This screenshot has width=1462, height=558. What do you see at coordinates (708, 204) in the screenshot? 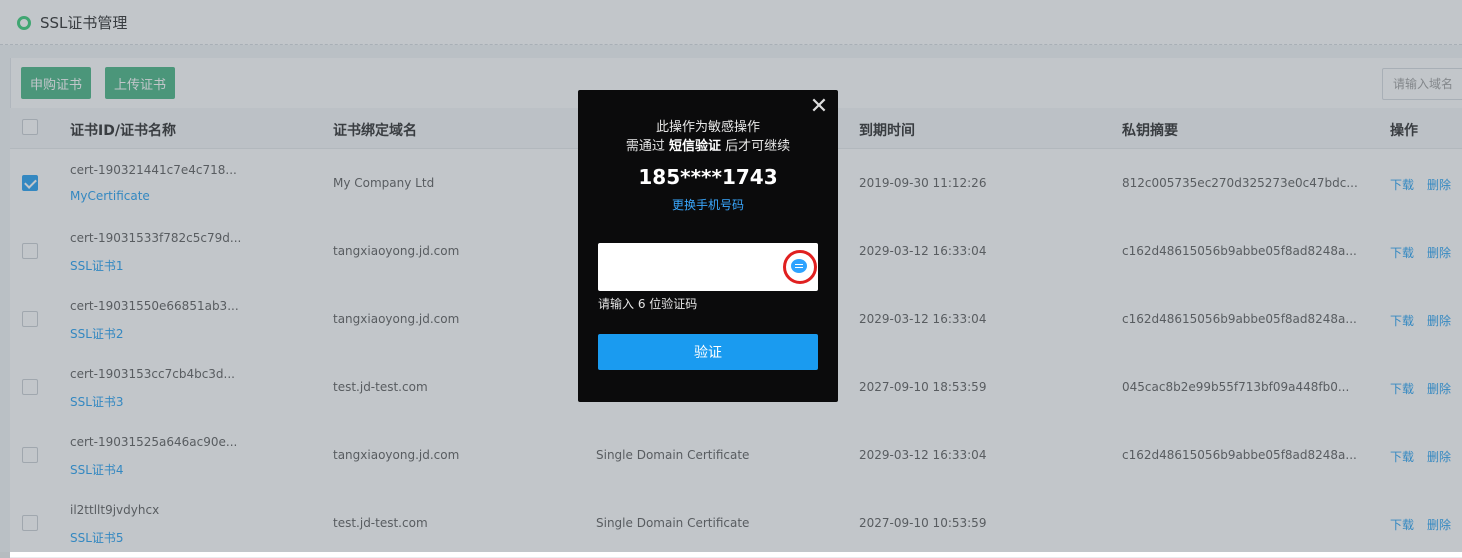
I see `change-phone-link: 更换手机号码` at bounding box center [708, 204].